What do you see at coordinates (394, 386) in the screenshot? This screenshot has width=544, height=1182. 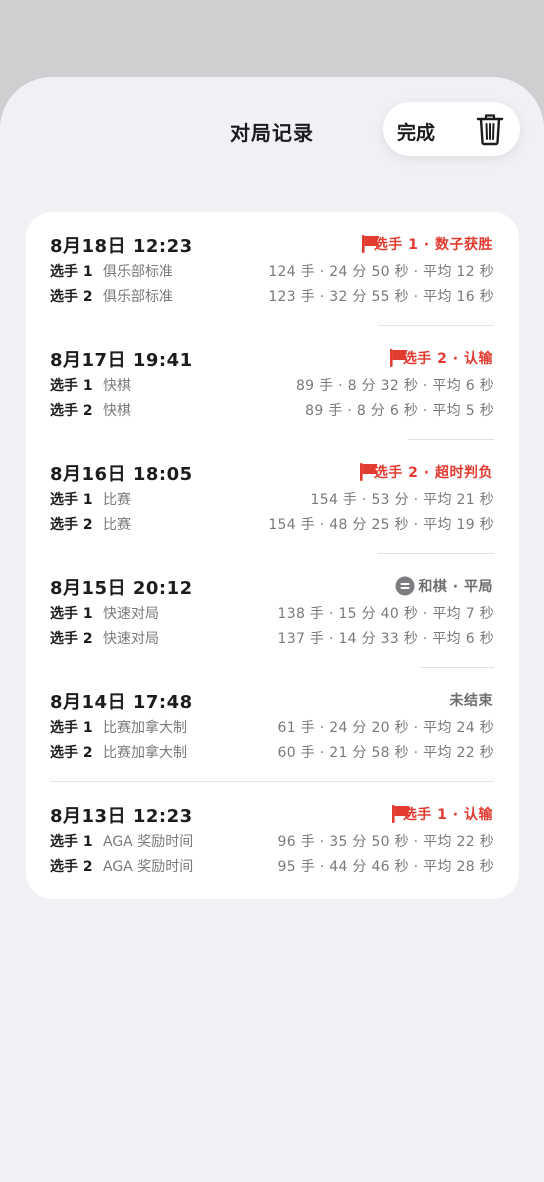 I see `player-stats: 89 手 · 8 分 32 秒 · 平均 6 秒` at bounding box center [394, 386].